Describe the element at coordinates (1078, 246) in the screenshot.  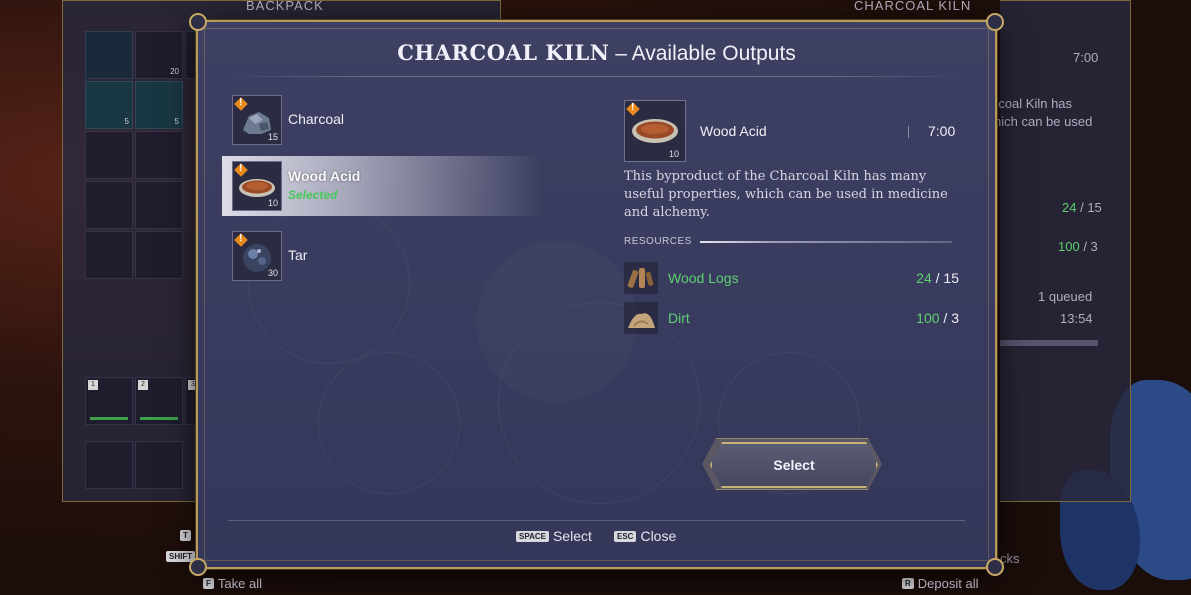
I see `kiln-resource-qty: 100 / 3` at that location.